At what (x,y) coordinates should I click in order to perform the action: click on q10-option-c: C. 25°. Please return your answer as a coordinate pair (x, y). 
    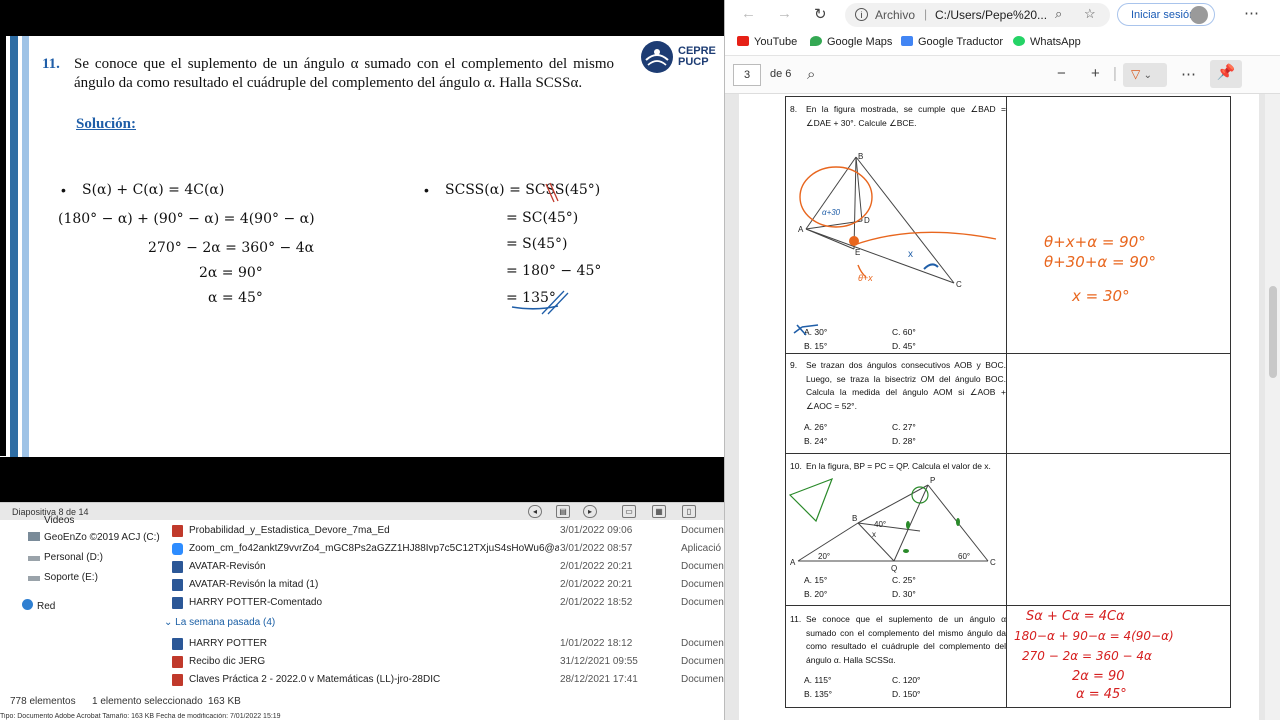
    Looking at the image, I should click on (904, 580).